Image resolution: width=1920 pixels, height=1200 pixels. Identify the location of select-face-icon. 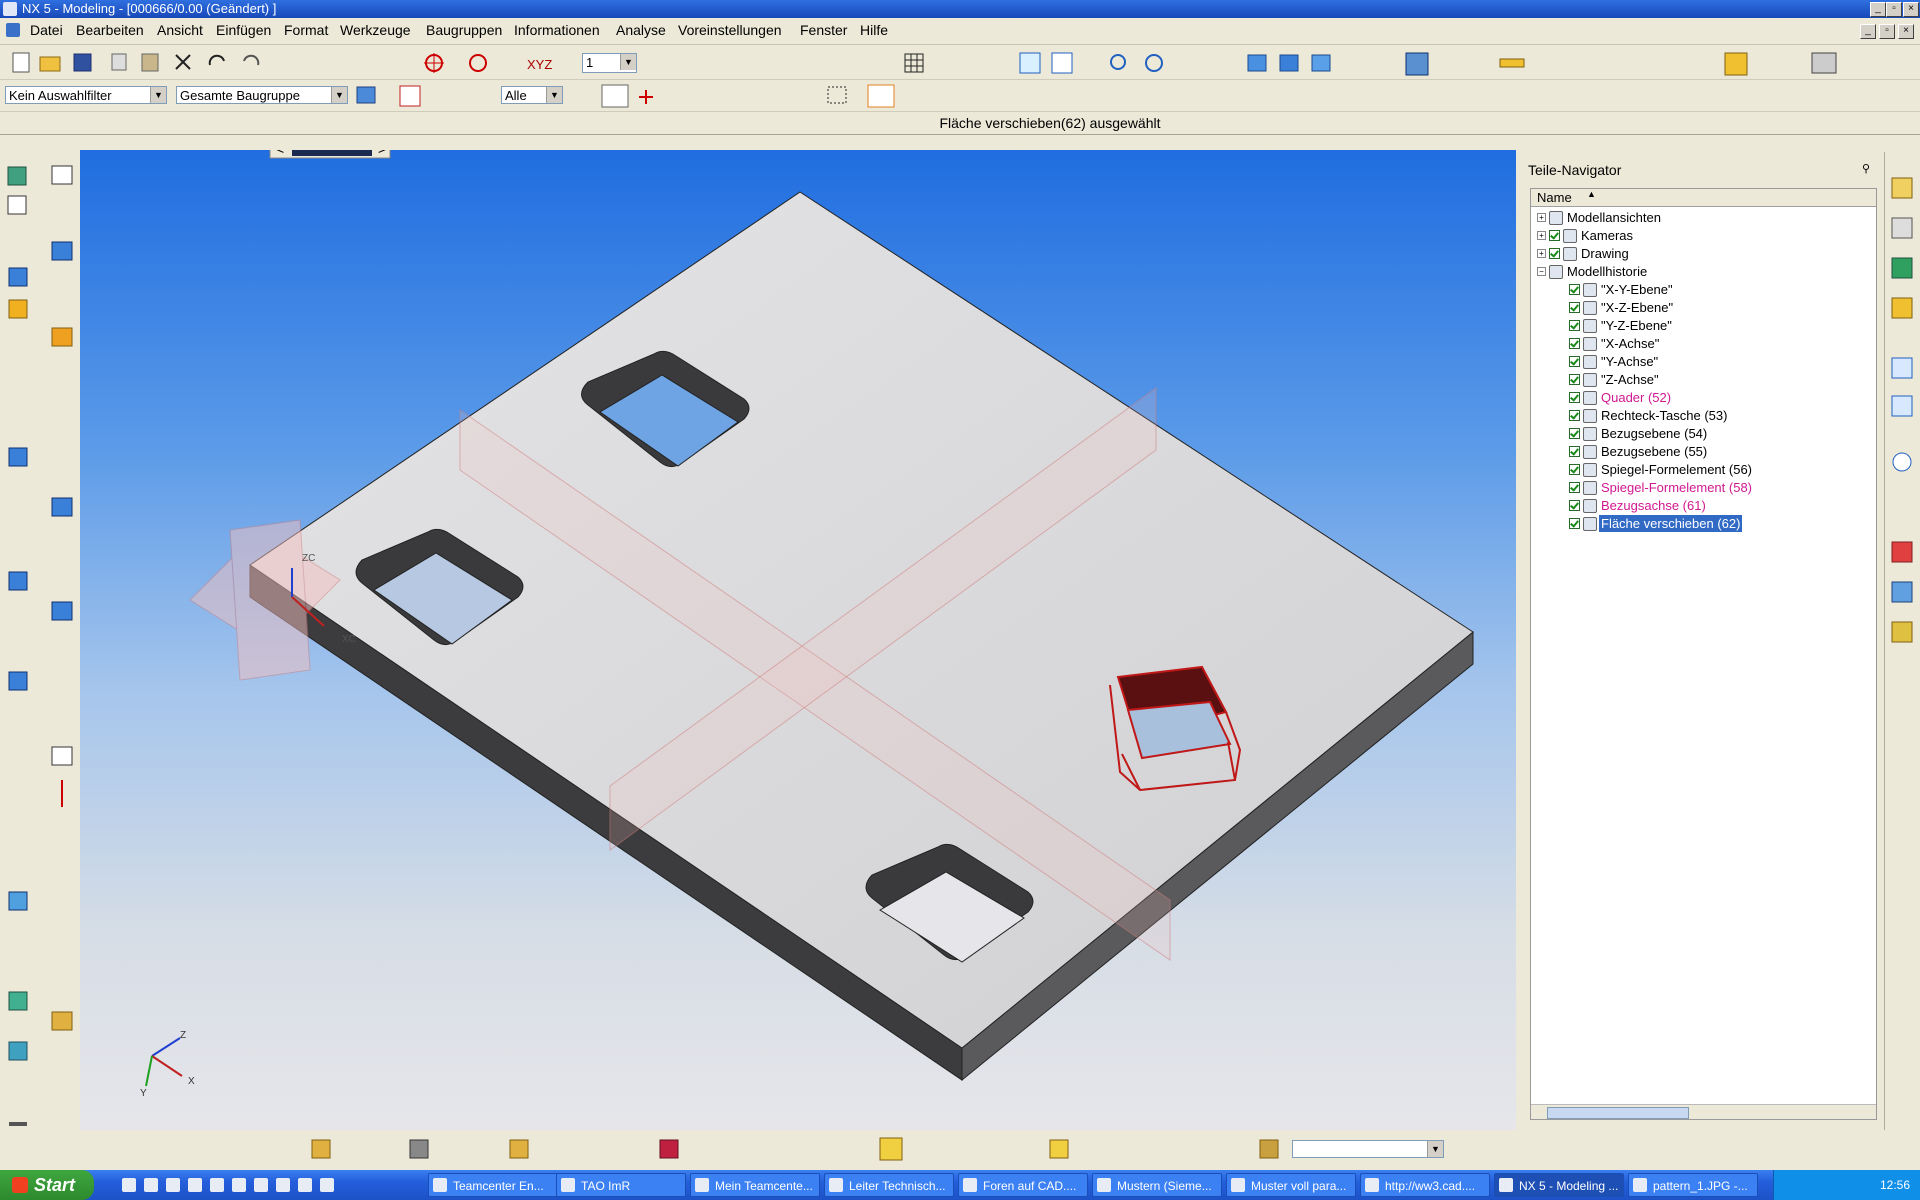
(615, 96).